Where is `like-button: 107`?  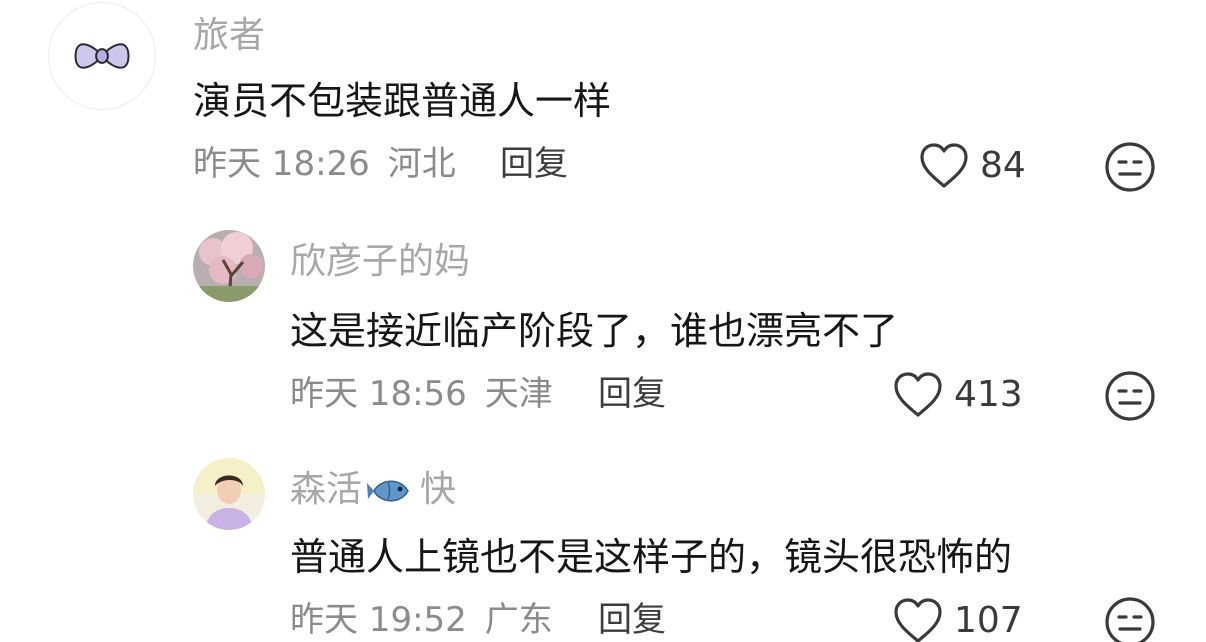
like-button: 107 is located at coordinates (957, 619).